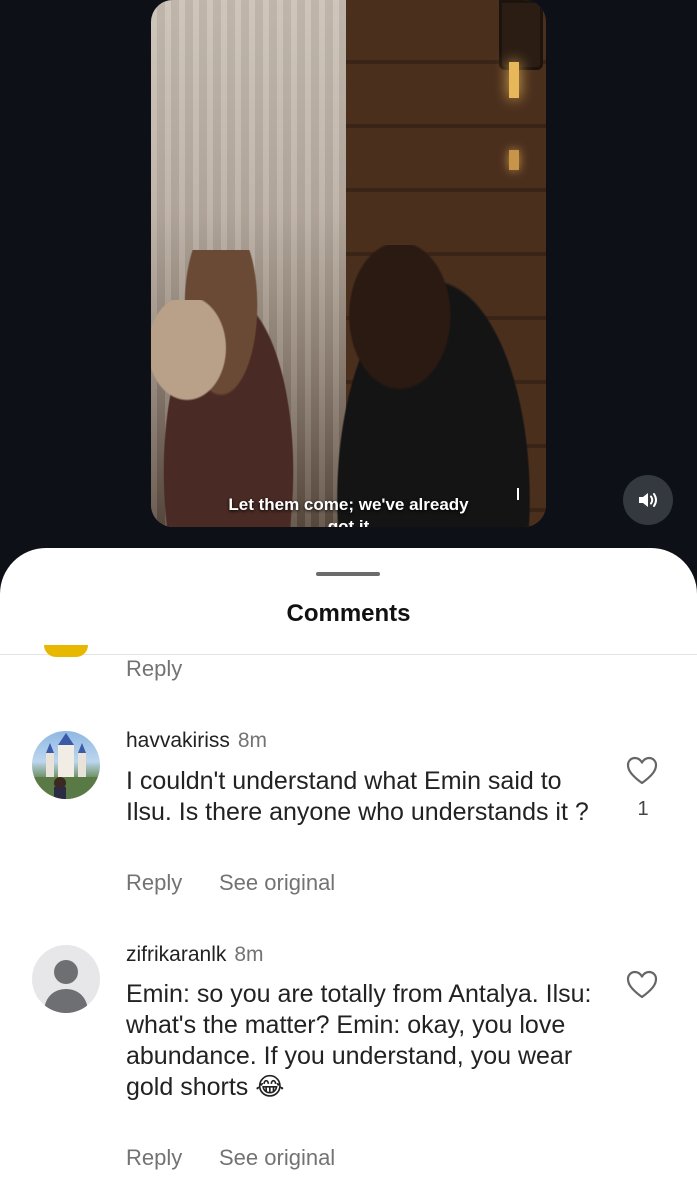 The height and width of the screenshot is (1200, 697). Describe the element at coordinates (196, 360) in the screenshot. I see `video-frame-hand` at that location.